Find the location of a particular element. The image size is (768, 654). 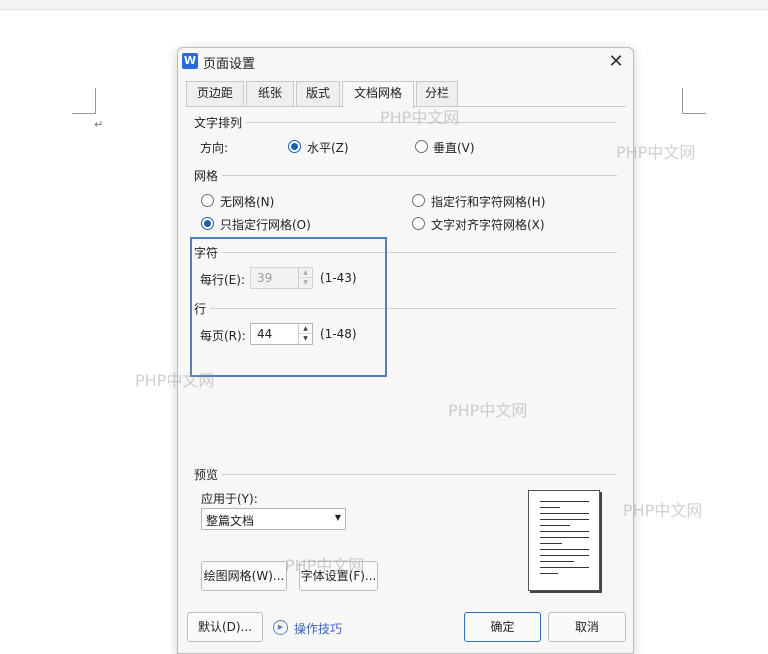

no-grid-radio is located at coordinates (207, 200).